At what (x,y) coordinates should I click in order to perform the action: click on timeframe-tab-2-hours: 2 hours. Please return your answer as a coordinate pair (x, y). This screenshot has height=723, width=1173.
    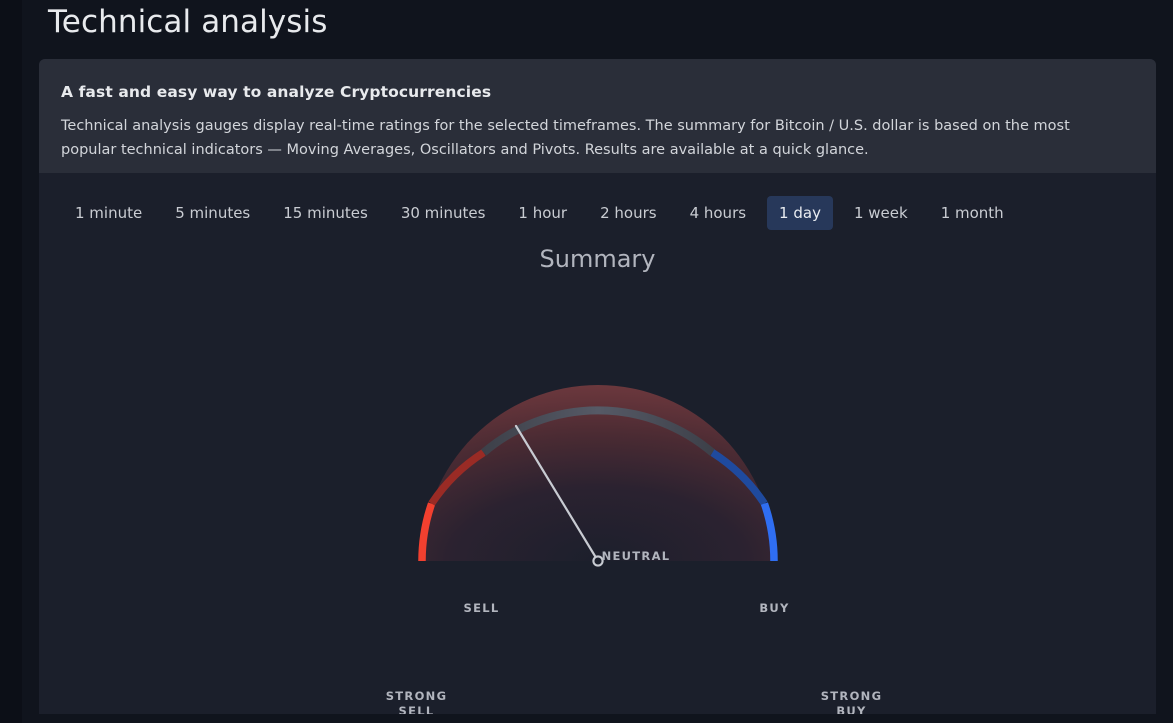
    Looking at the image, I should click on (628, 213).